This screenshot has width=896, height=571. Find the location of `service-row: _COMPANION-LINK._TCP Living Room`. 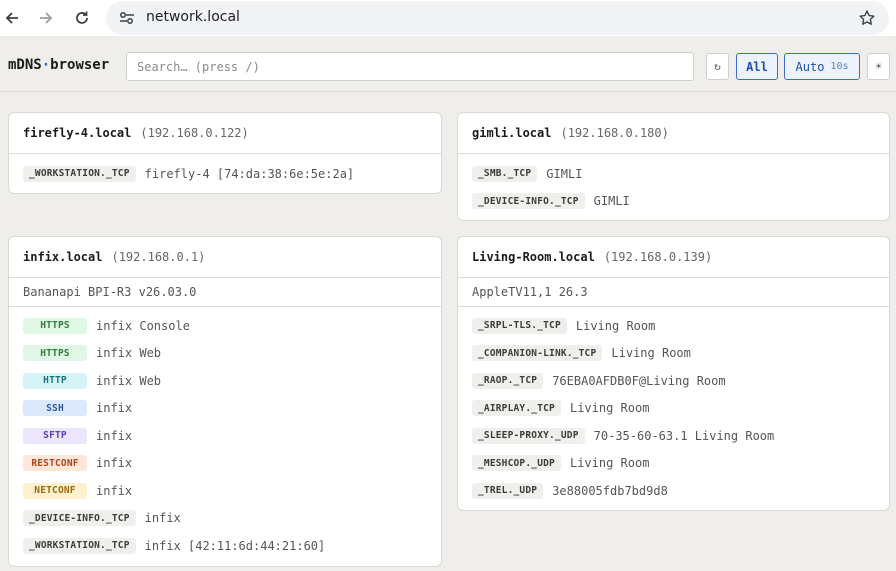

service-row: _COMPANION-LINK._TCP Living Room is located at coordinates (673, 354).